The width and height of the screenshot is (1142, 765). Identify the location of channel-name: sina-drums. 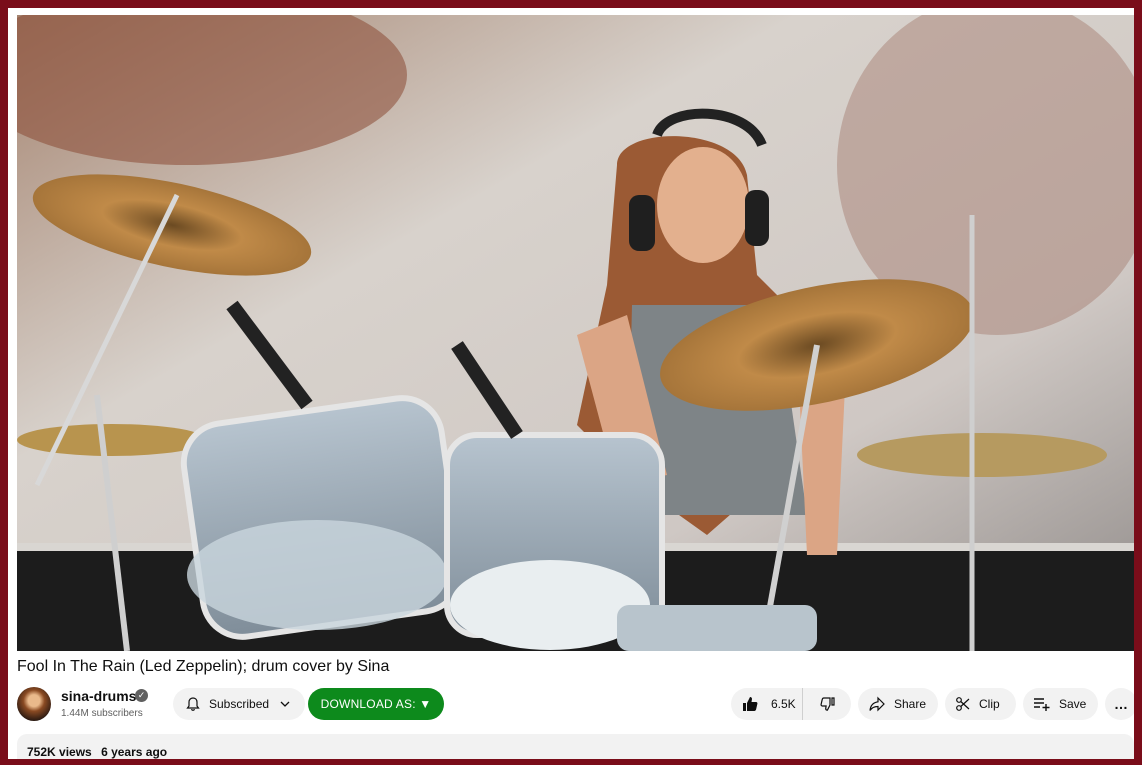
(98, 696).